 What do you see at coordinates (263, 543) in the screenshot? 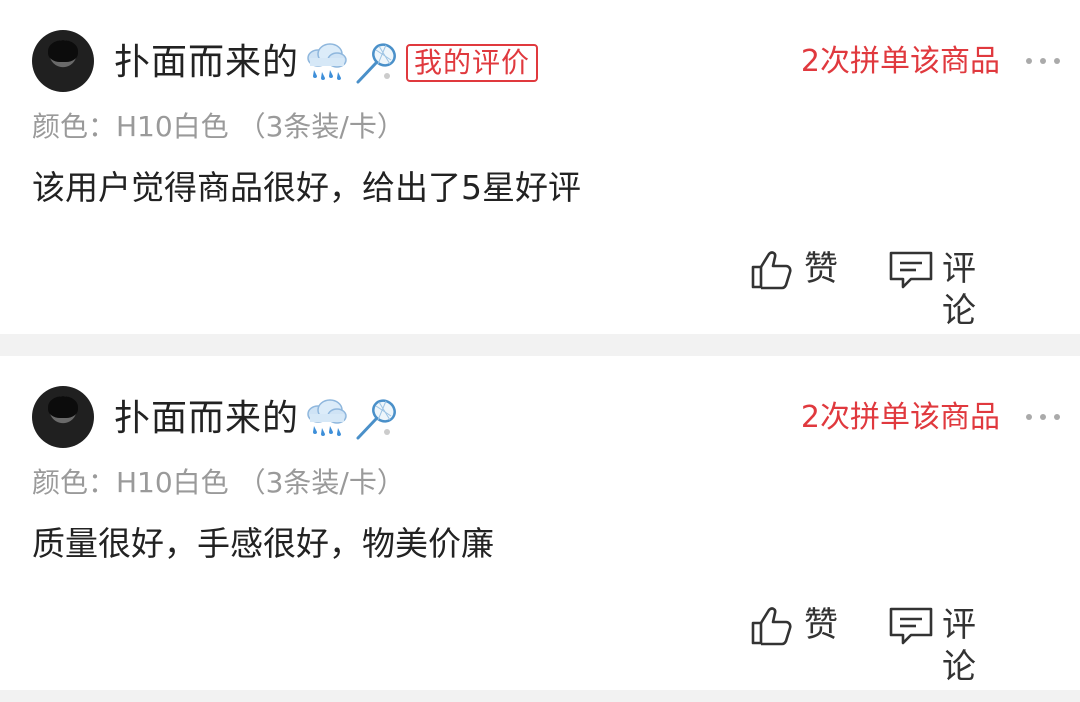
I see `review-content: 质量很好，手感很好，物美价廉` at bounding box center [263, 543].